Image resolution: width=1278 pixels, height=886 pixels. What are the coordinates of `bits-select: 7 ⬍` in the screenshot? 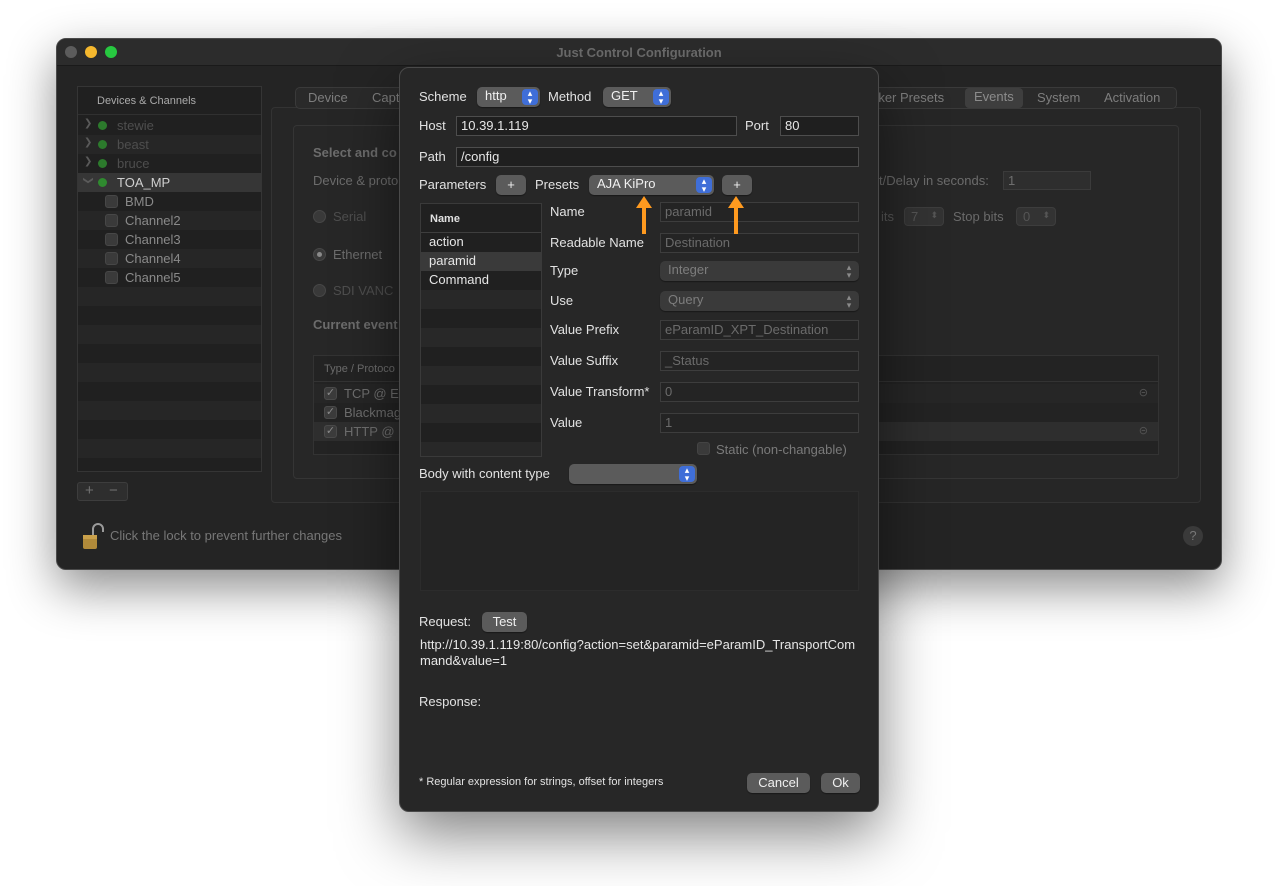 It's located at (924, 216).